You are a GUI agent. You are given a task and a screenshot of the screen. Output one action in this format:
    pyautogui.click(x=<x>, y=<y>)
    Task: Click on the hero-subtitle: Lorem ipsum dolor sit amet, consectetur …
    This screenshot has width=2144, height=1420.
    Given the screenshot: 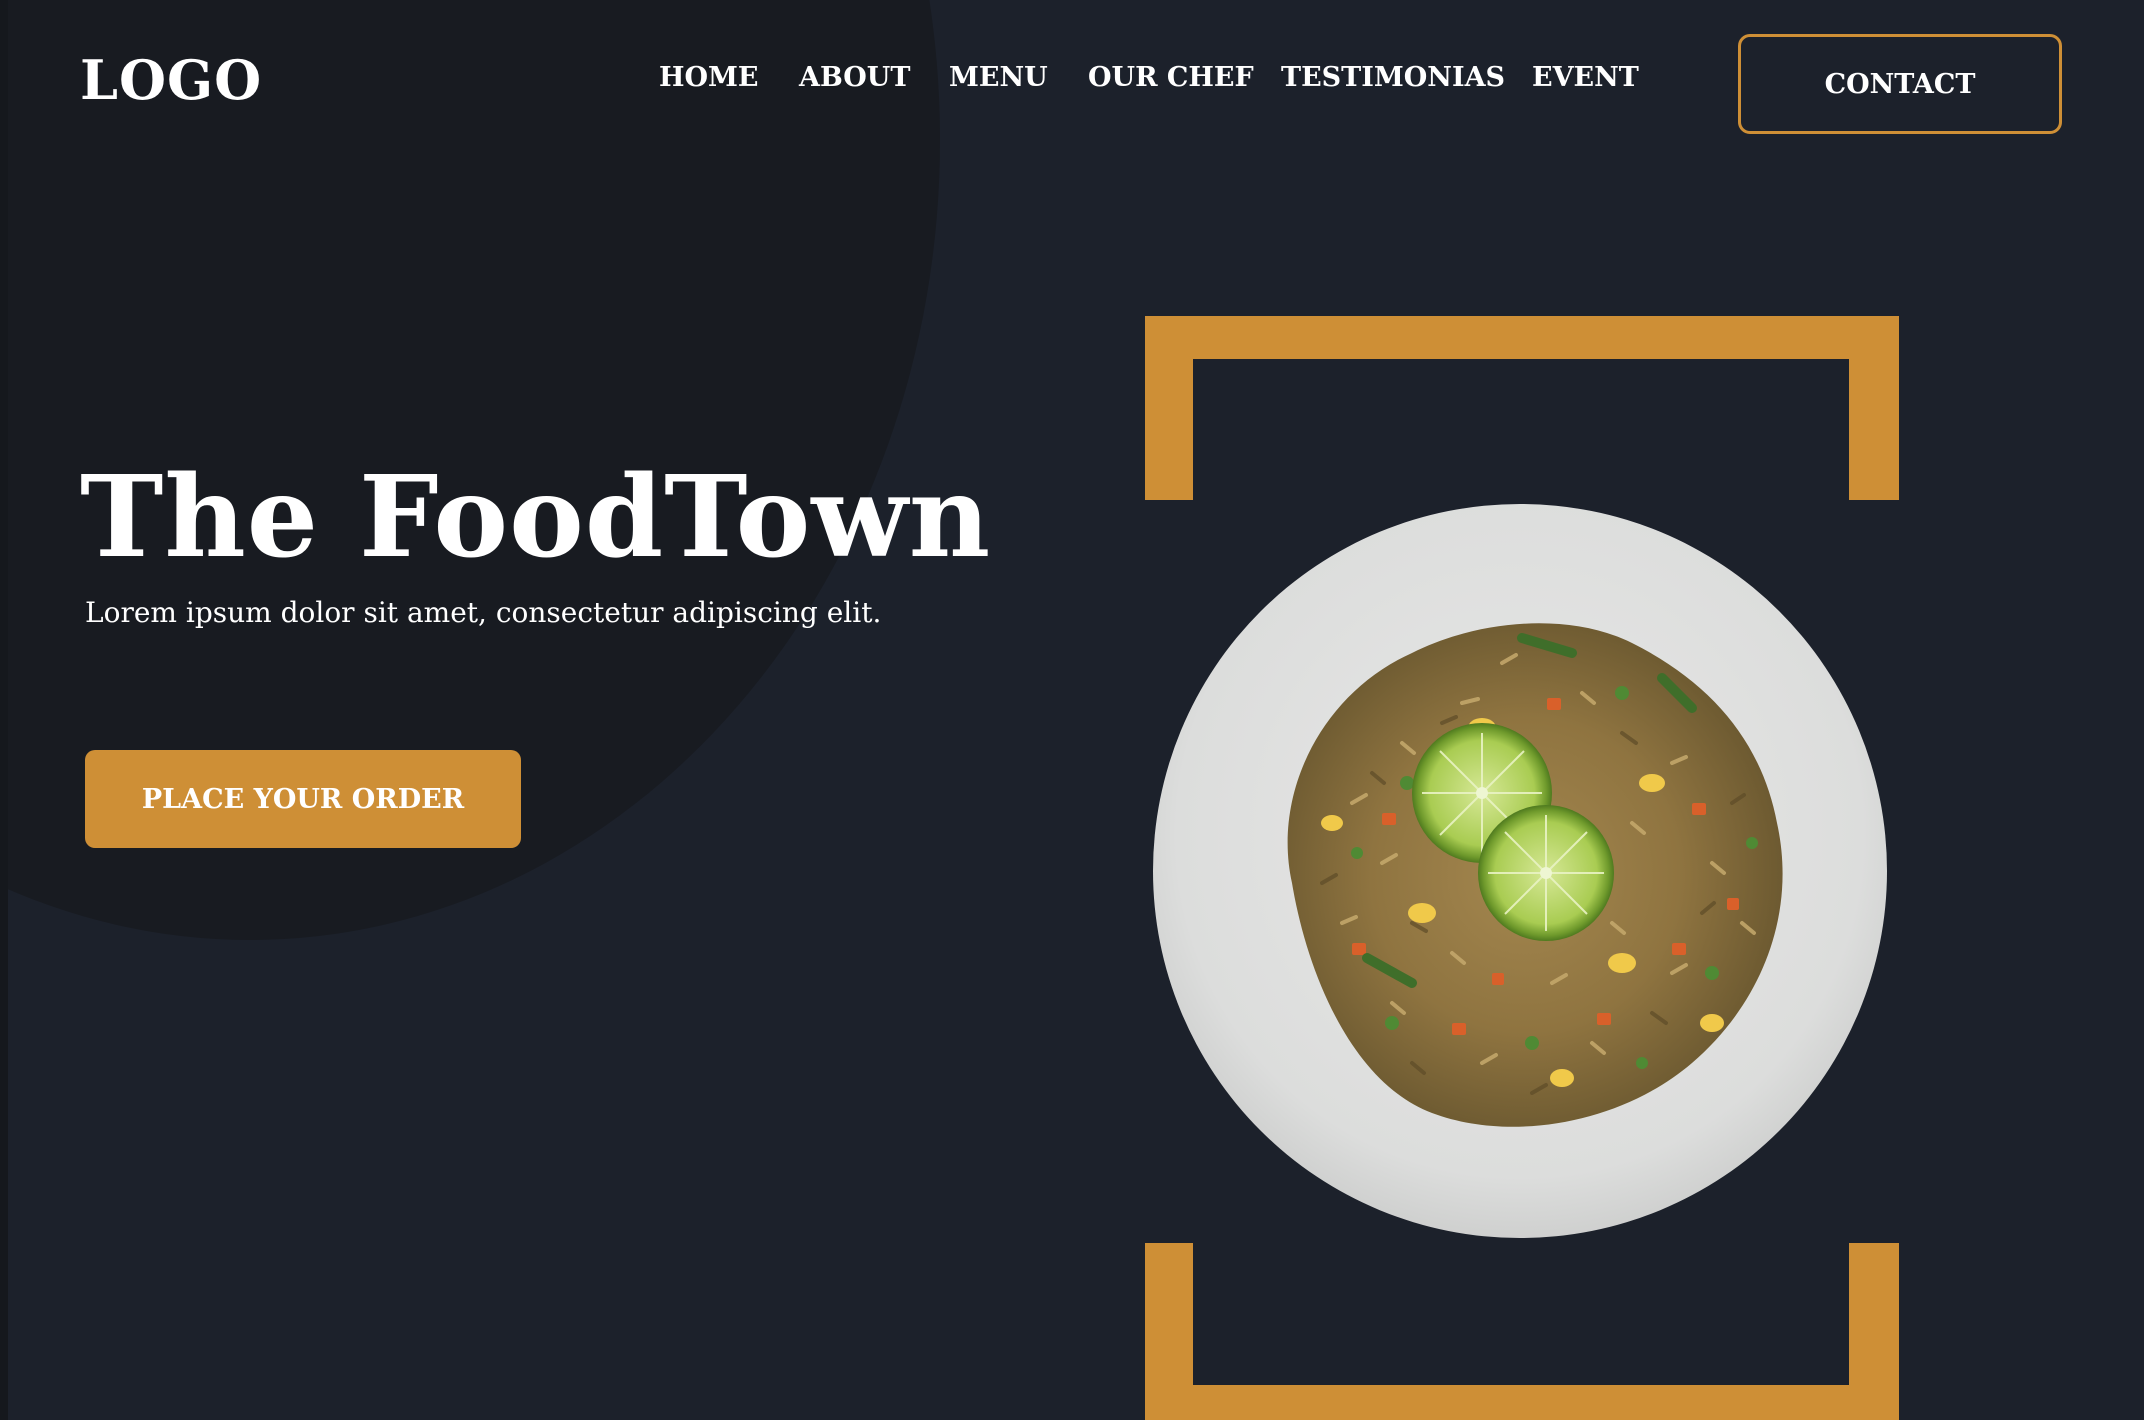 What is the action you would take?
    pyautogui.click(x=483, y=612)
    